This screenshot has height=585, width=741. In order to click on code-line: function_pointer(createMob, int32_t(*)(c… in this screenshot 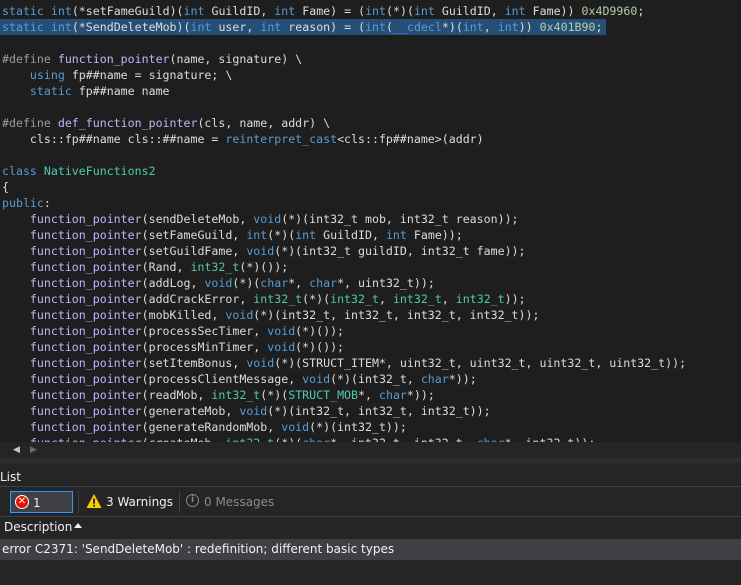, I will do `click(298, 438)`.